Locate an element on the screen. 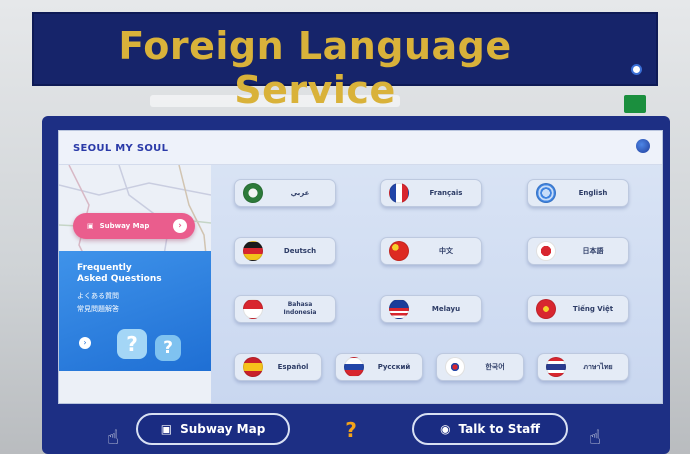 The image size is (690, 454). subway-map-pill-label: Subway Map is located at coordinates (124, 226).